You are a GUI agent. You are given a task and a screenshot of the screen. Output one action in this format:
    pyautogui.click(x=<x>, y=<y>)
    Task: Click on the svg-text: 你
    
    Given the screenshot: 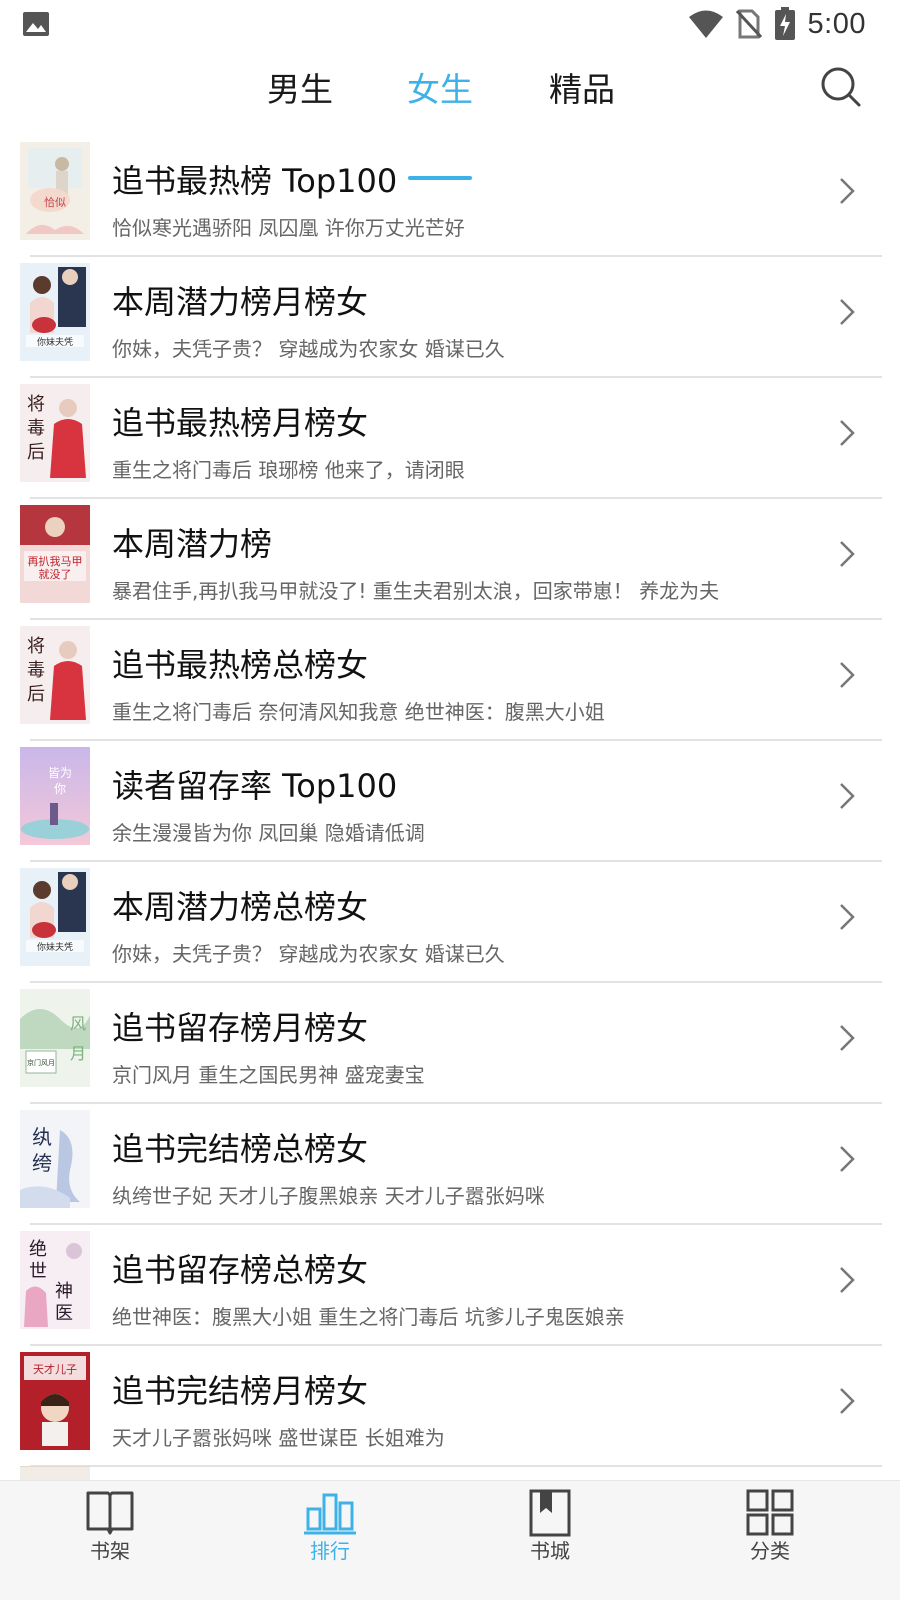 What is the action you would take?
    pyautogui.click(x=60, y=789)
    